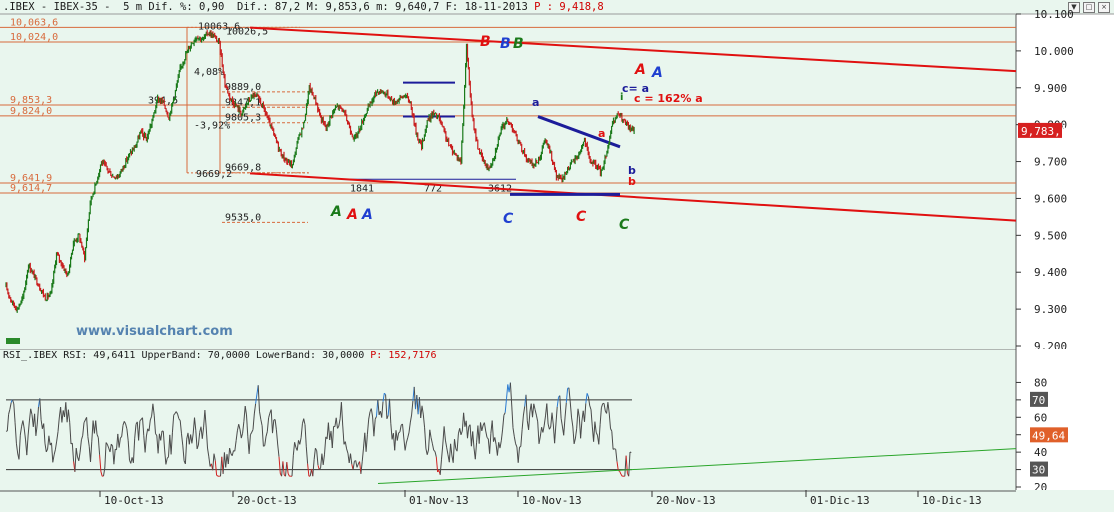  What do you see at coordinates (840, 500) in the screenshot?
I see `date-tick-label: 01-Dic-13` at bounding box center [840, 500].